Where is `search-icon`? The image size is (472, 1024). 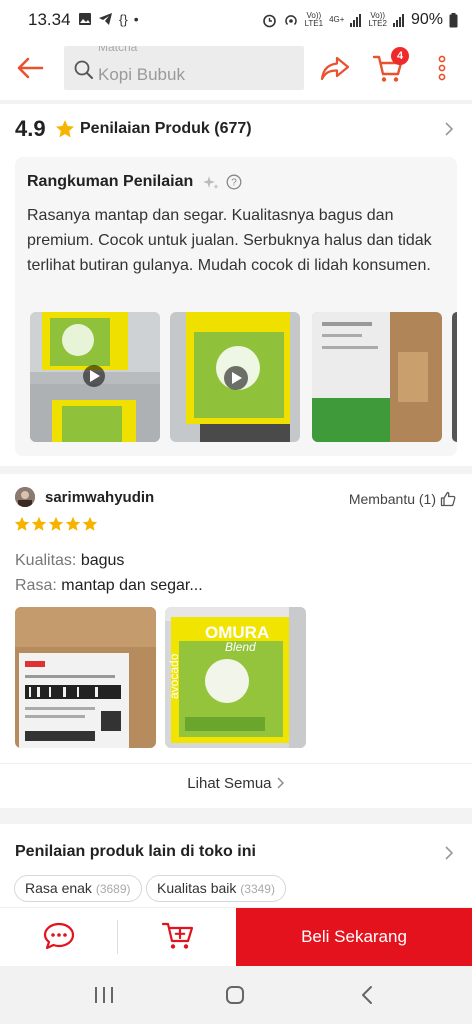 search-icon is located at coordinates (83, 69).